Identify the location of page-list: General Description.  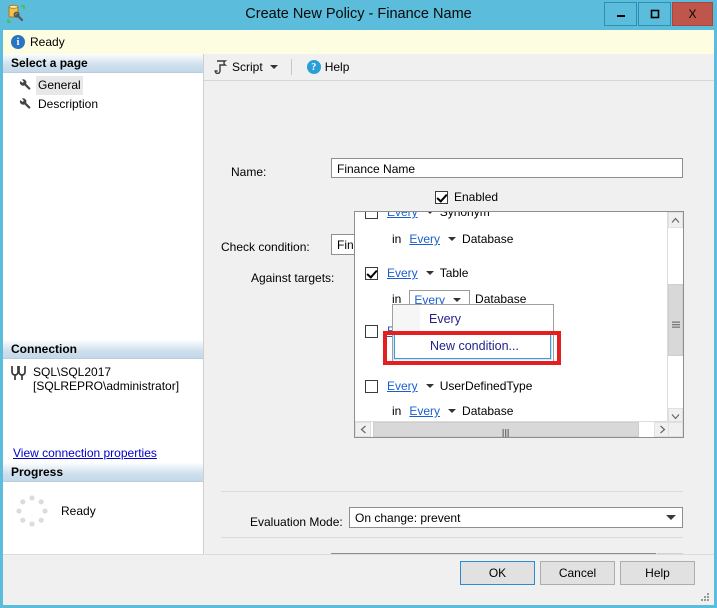
(103, 93).